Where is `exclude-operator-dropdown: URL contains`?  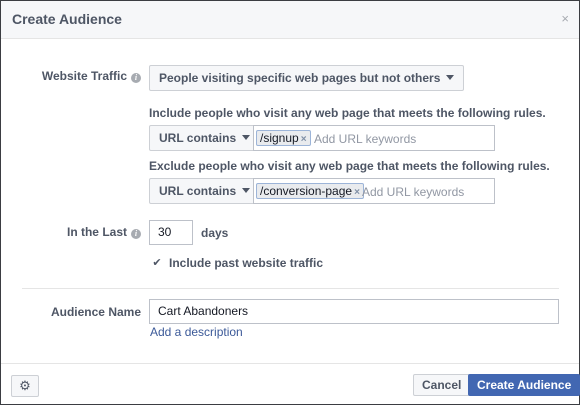
exclude-operator-dropdown: URL contains is located at coordinates (205, 191).